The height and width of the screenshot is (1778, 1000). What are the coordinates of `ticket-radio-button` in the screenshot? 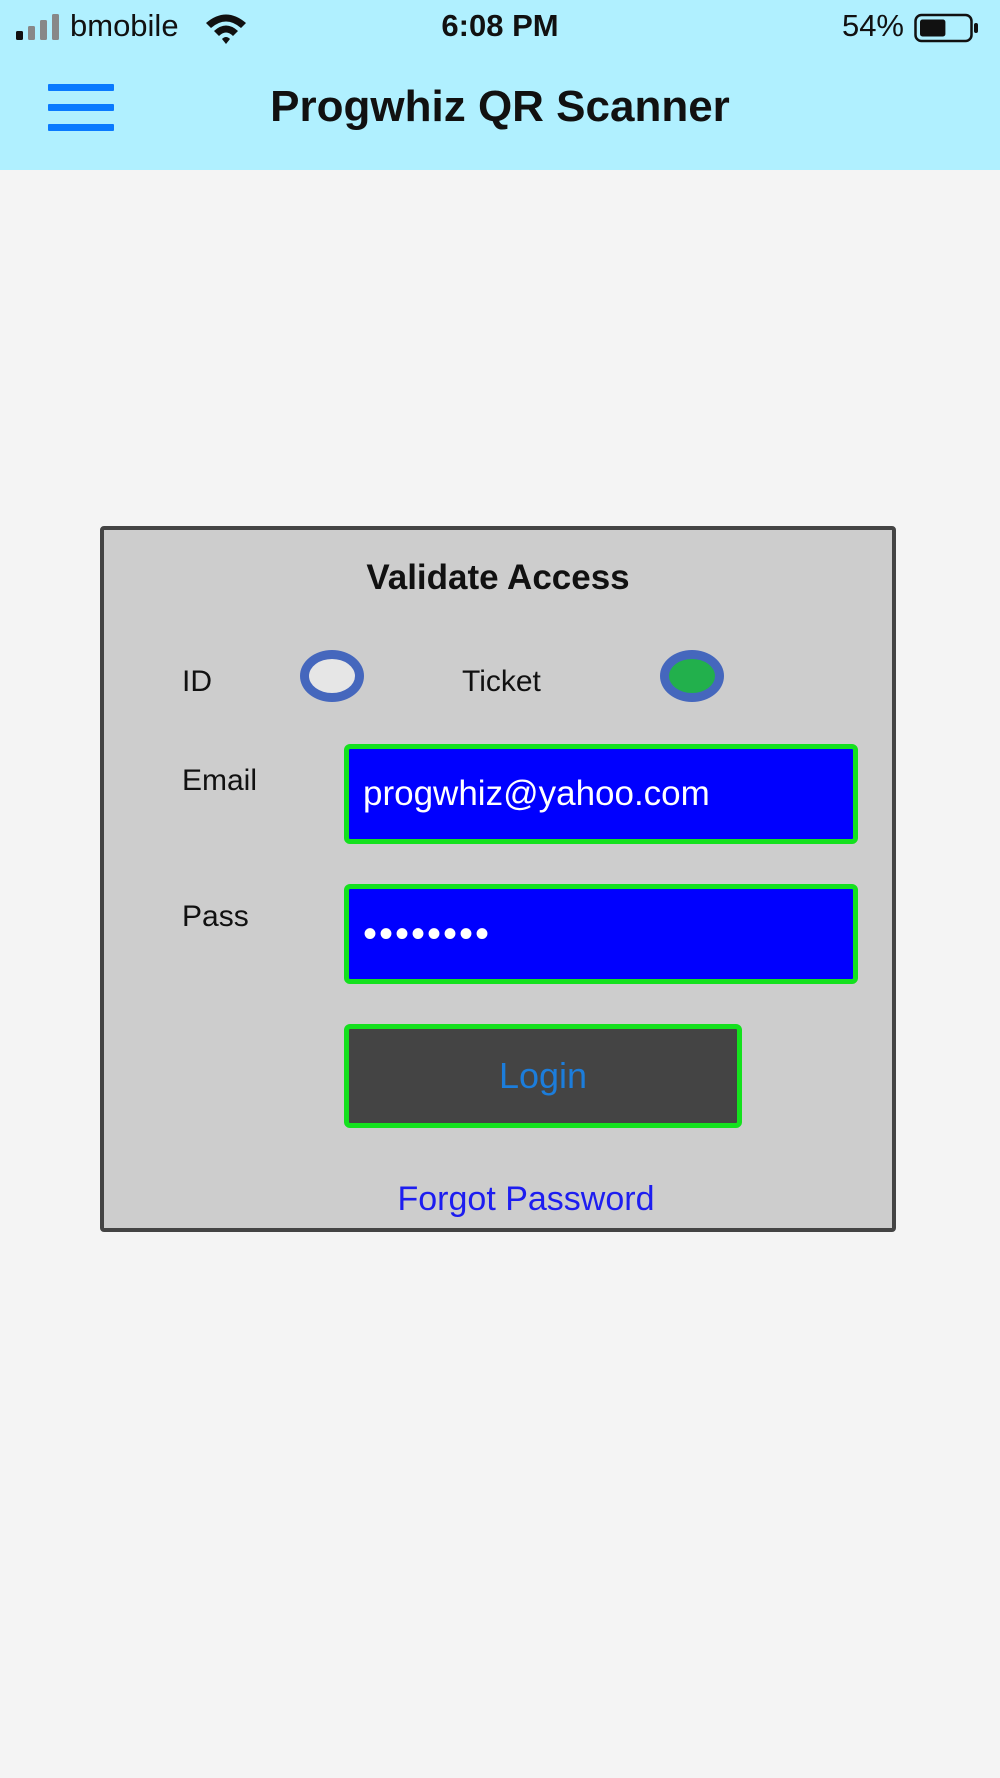 It's located at (692, 676).